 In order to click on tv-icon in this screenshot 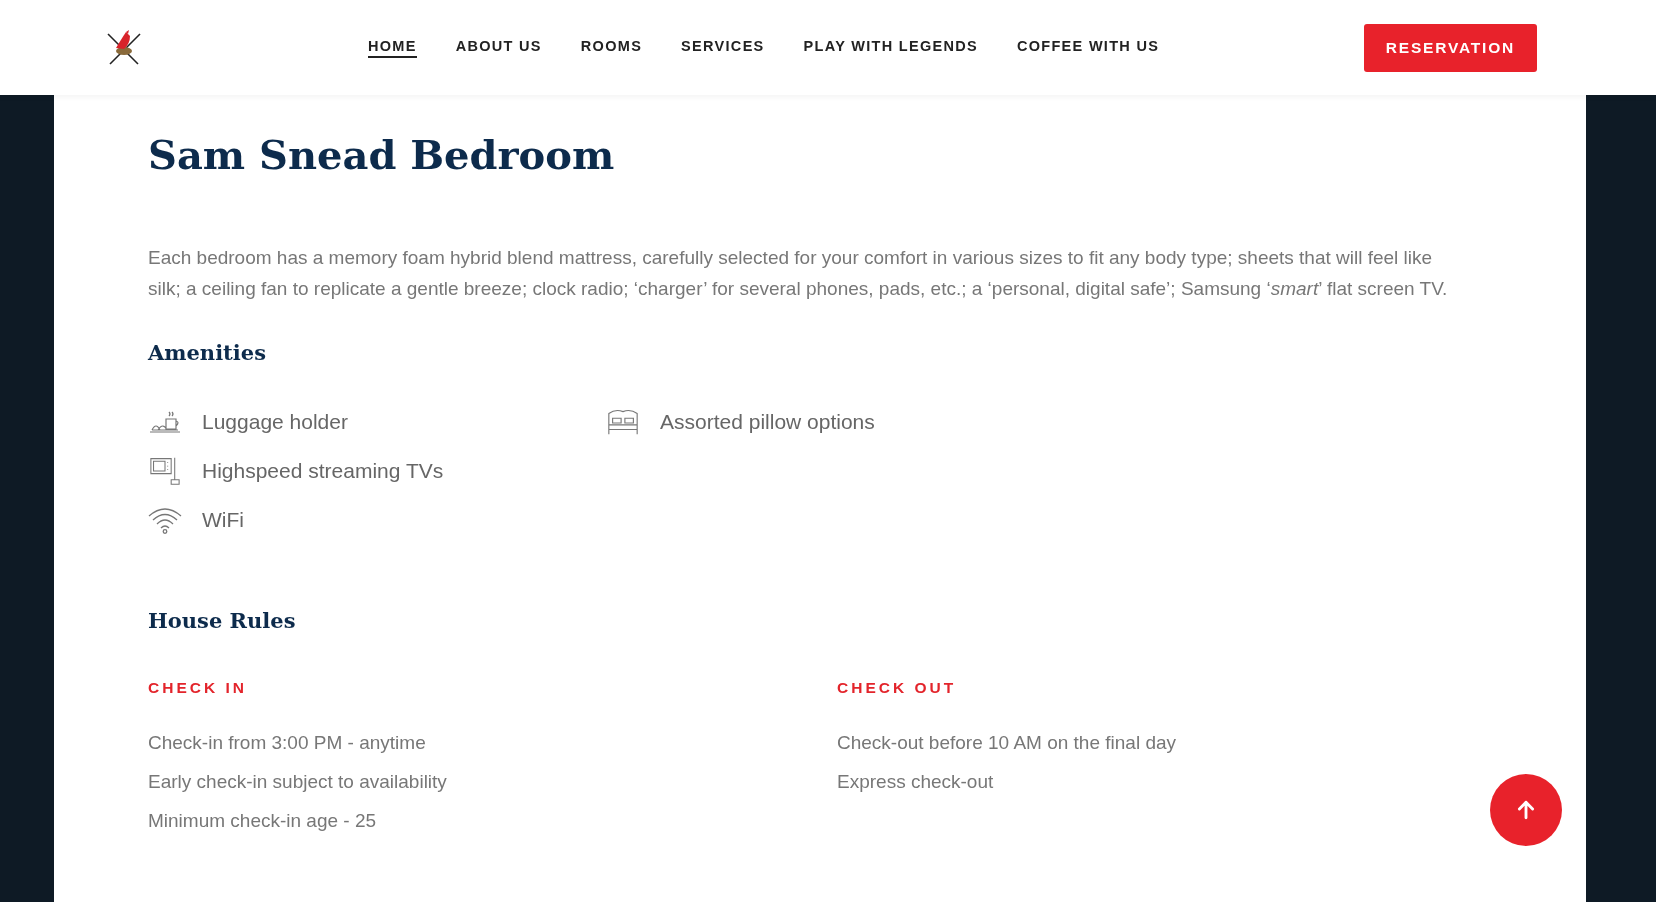, I will do `click(165, 470)`.